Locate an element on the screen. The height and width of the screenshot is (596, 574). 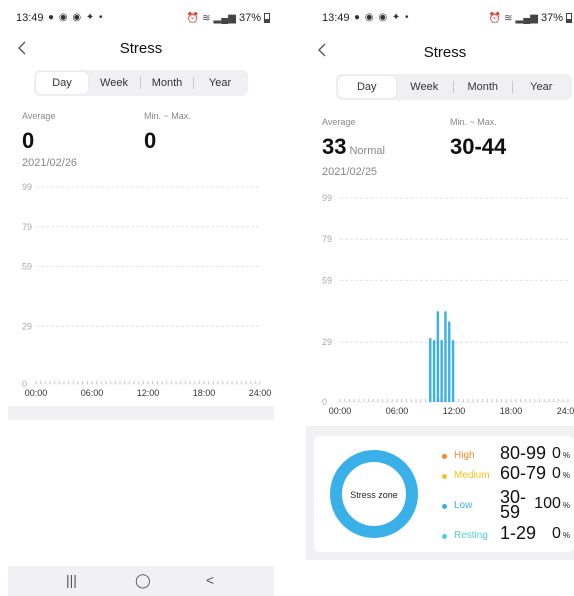
date-label: 2021/02/26 is located at coordinates (50, 163).